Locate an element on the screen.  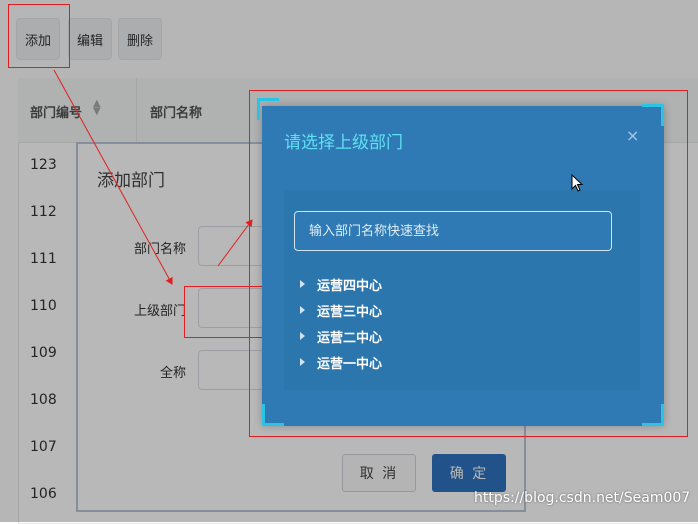
tree-node-label: 运营四中心 is located at coordinates (350, 286).